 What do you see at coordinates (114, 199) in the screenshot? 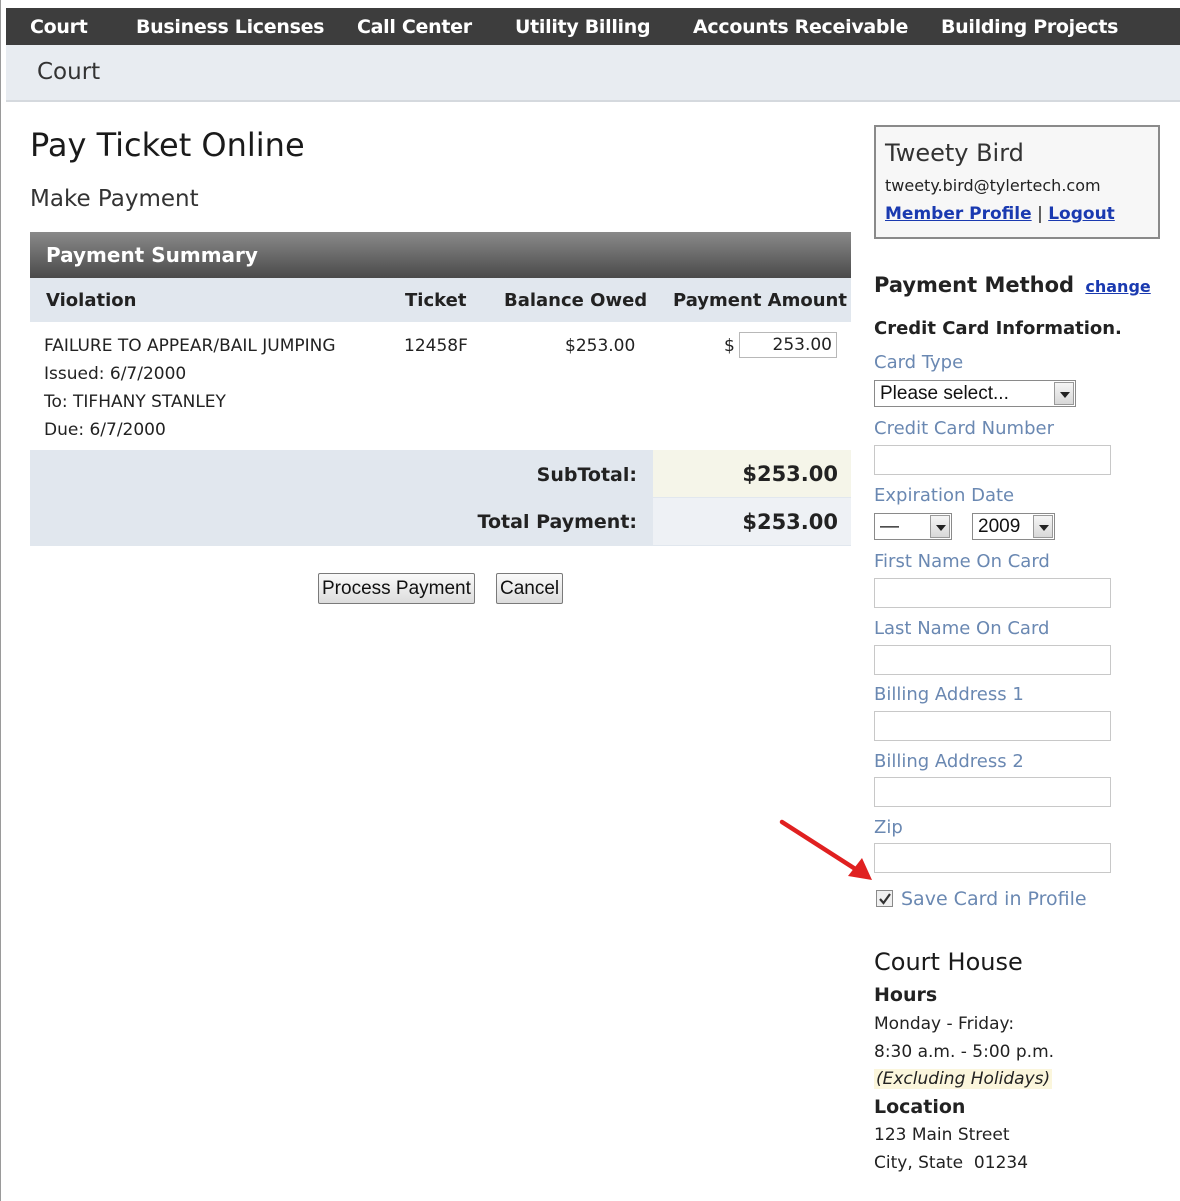
I see `page-subtitle: Make Payment` at bounding box center [114, 199].